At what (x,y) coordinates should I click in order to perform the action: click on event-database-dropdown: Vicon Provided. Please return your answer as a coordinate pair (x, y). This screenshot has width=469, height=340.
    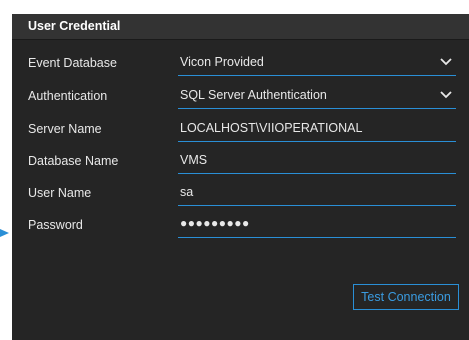
    Looking at the image, I should click on (317, 63).